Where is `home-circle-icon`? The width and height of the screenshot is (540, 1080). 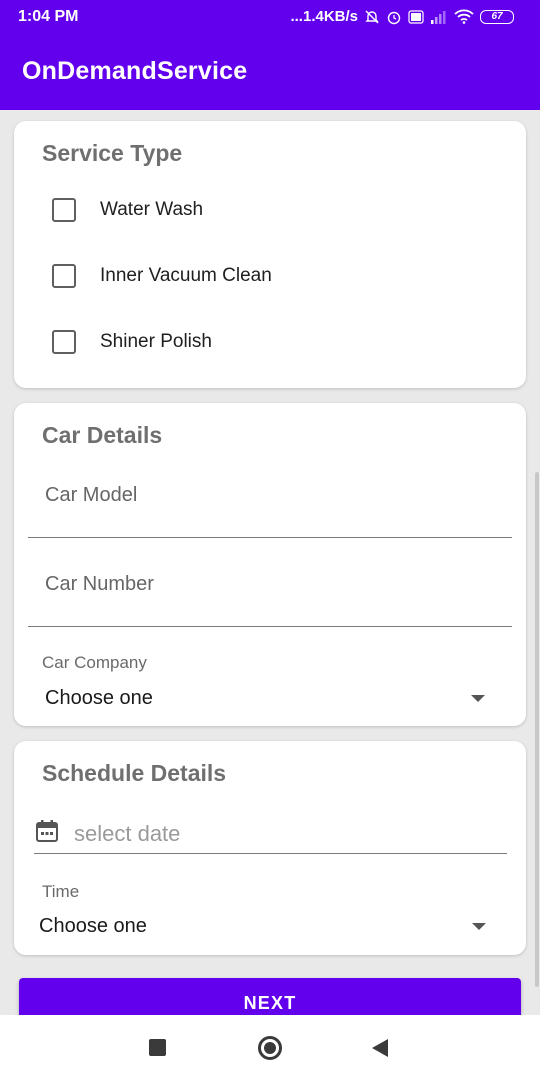
home-circle-icon is located at coordinates (270, 1048).